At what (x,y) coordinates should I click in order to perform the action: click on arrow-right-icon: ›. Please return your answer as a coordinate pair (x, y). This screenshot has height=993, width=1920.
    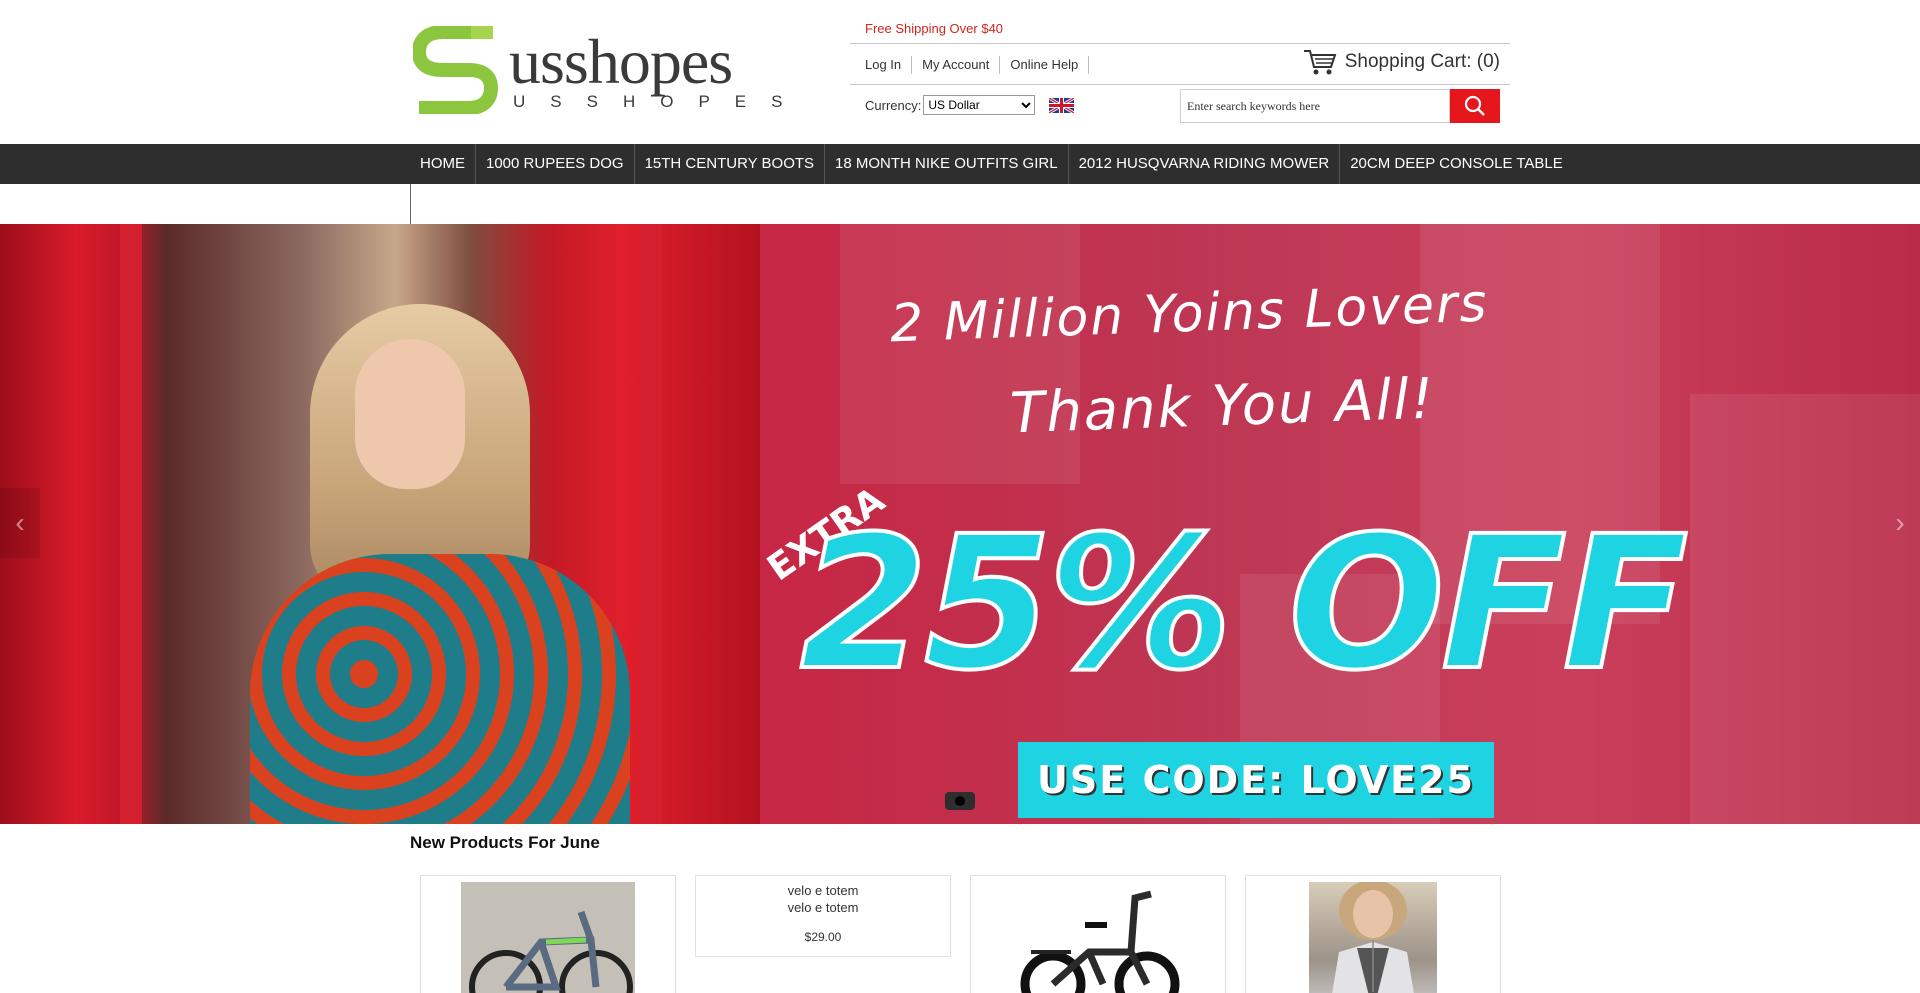
    Looking at the image, I should click on (1900, 523).